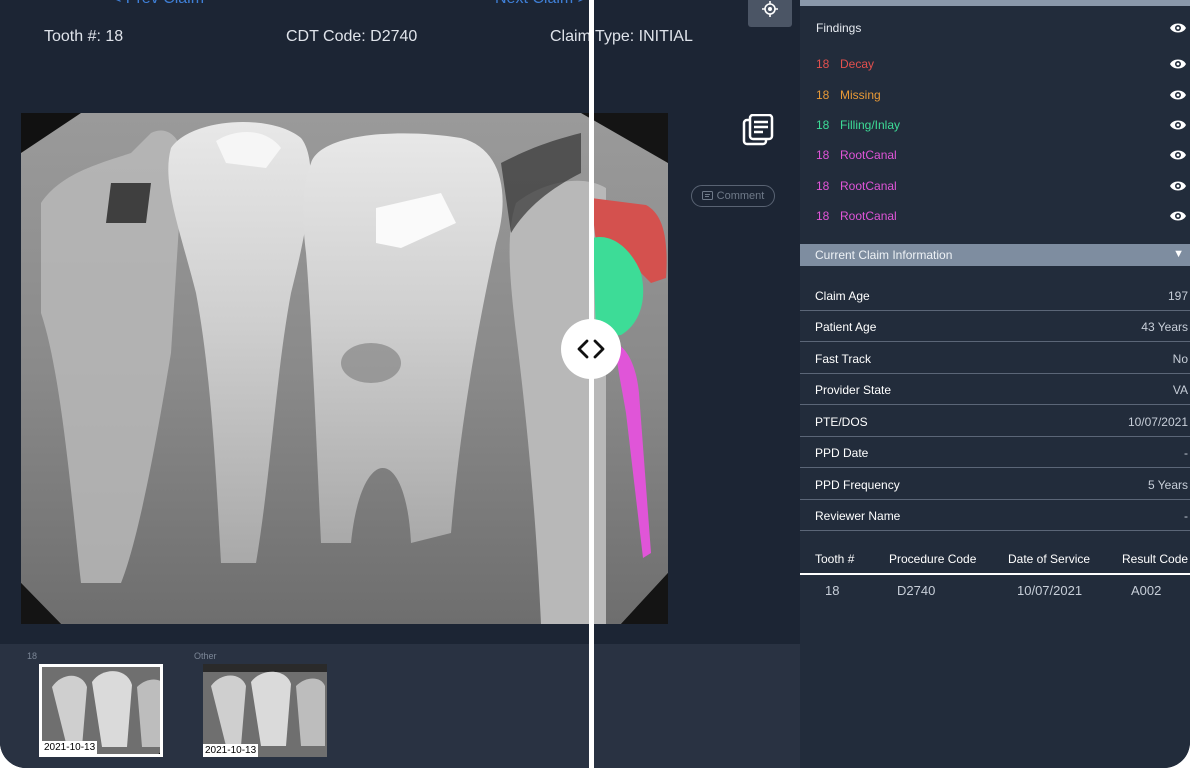  Describe the element at coordinates (1146, 590) in the screenshot. I see `table-cell: A002` at that location.